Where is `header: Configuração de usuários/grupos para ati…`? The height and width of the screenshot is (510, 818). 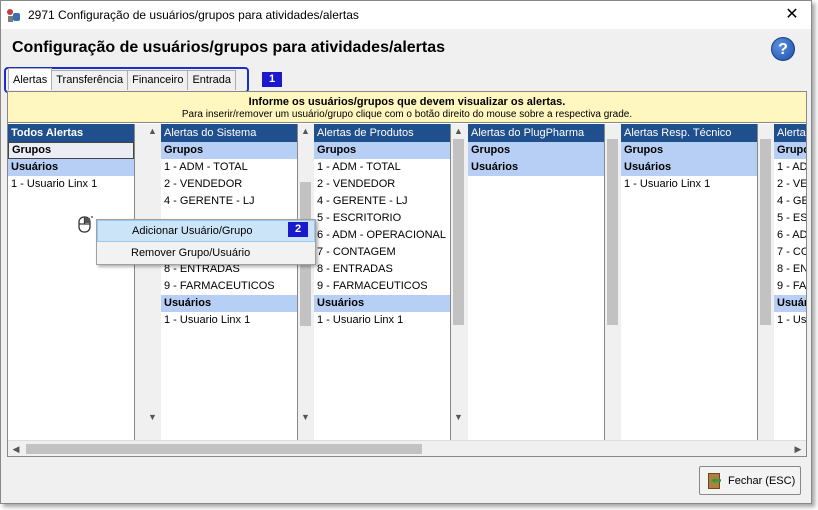 header: Configuração de usuários/grupos para ati… is located at coordinates (406, 48).